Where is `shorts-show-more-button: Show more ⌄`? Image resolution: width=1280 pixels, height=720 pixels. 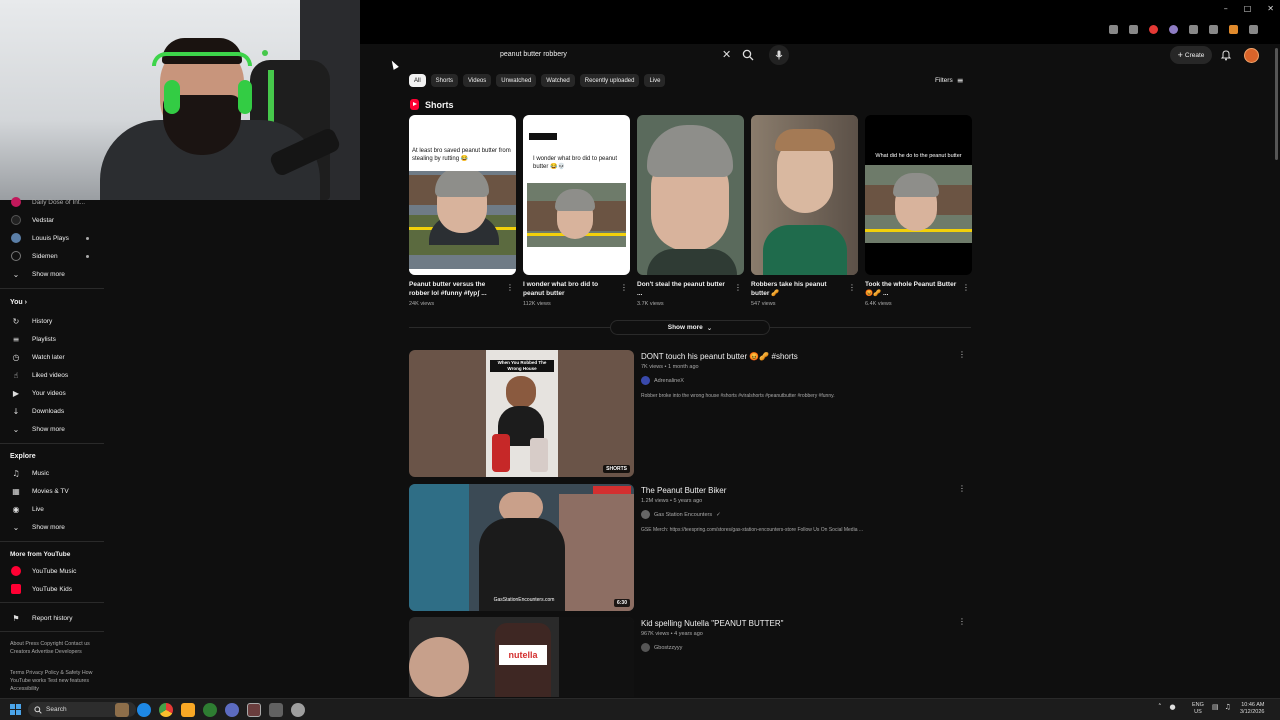 shorts-show-more-button: Show more ⌄ is located at coordinates (690, 327).